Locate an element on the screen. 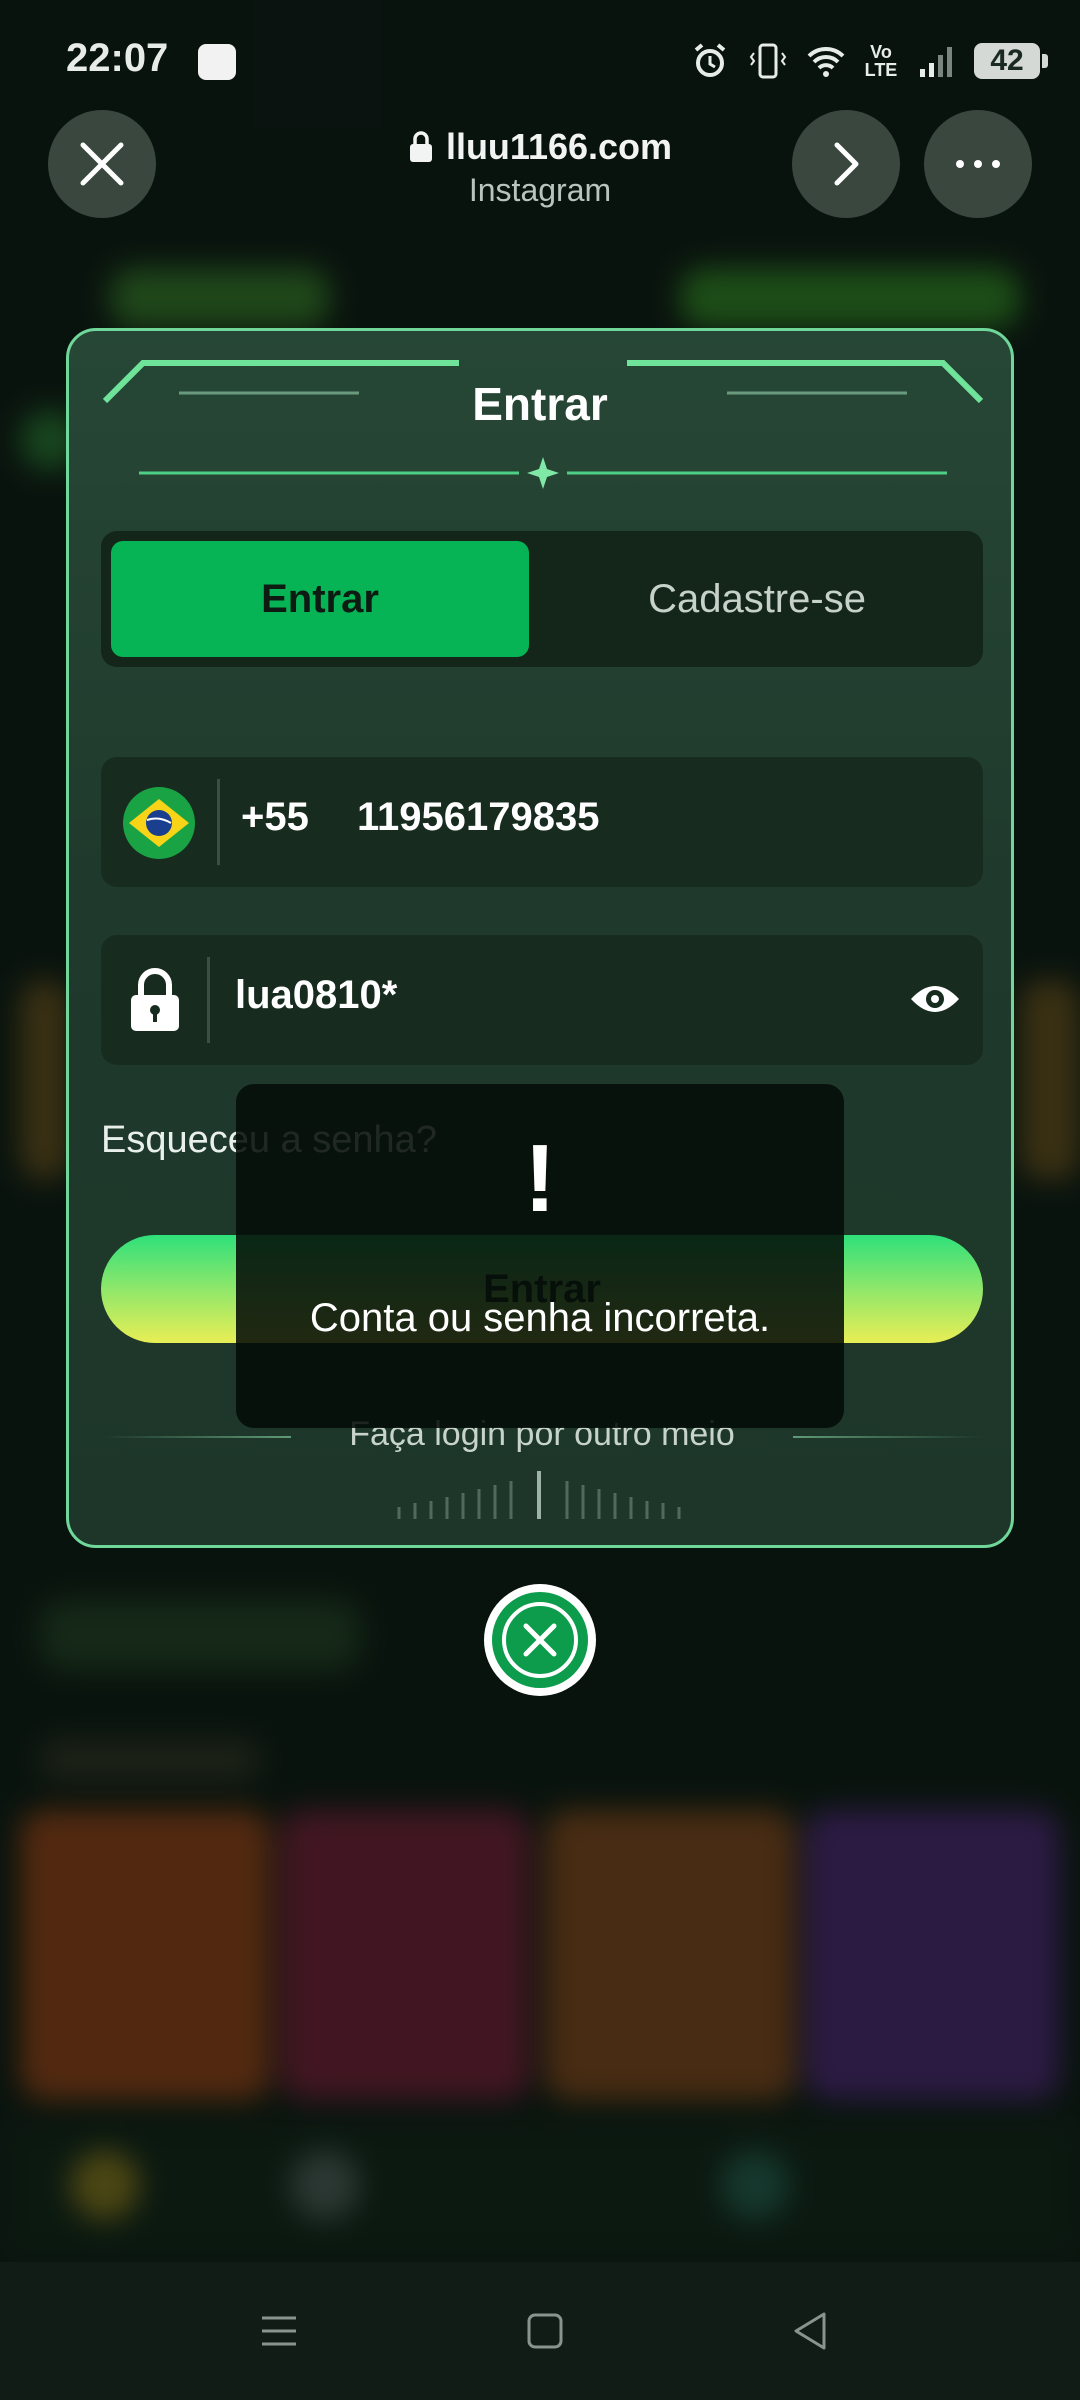 This screenshot has width=1080, height=2400. status-icons: Vo LTE 42 is located at coordinates (869, 61).